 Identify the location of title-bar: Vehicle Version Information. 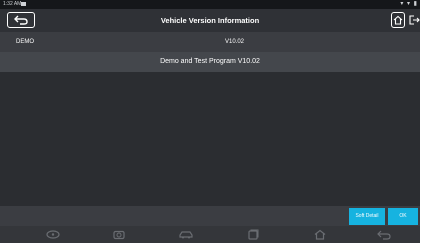
(210, 20).